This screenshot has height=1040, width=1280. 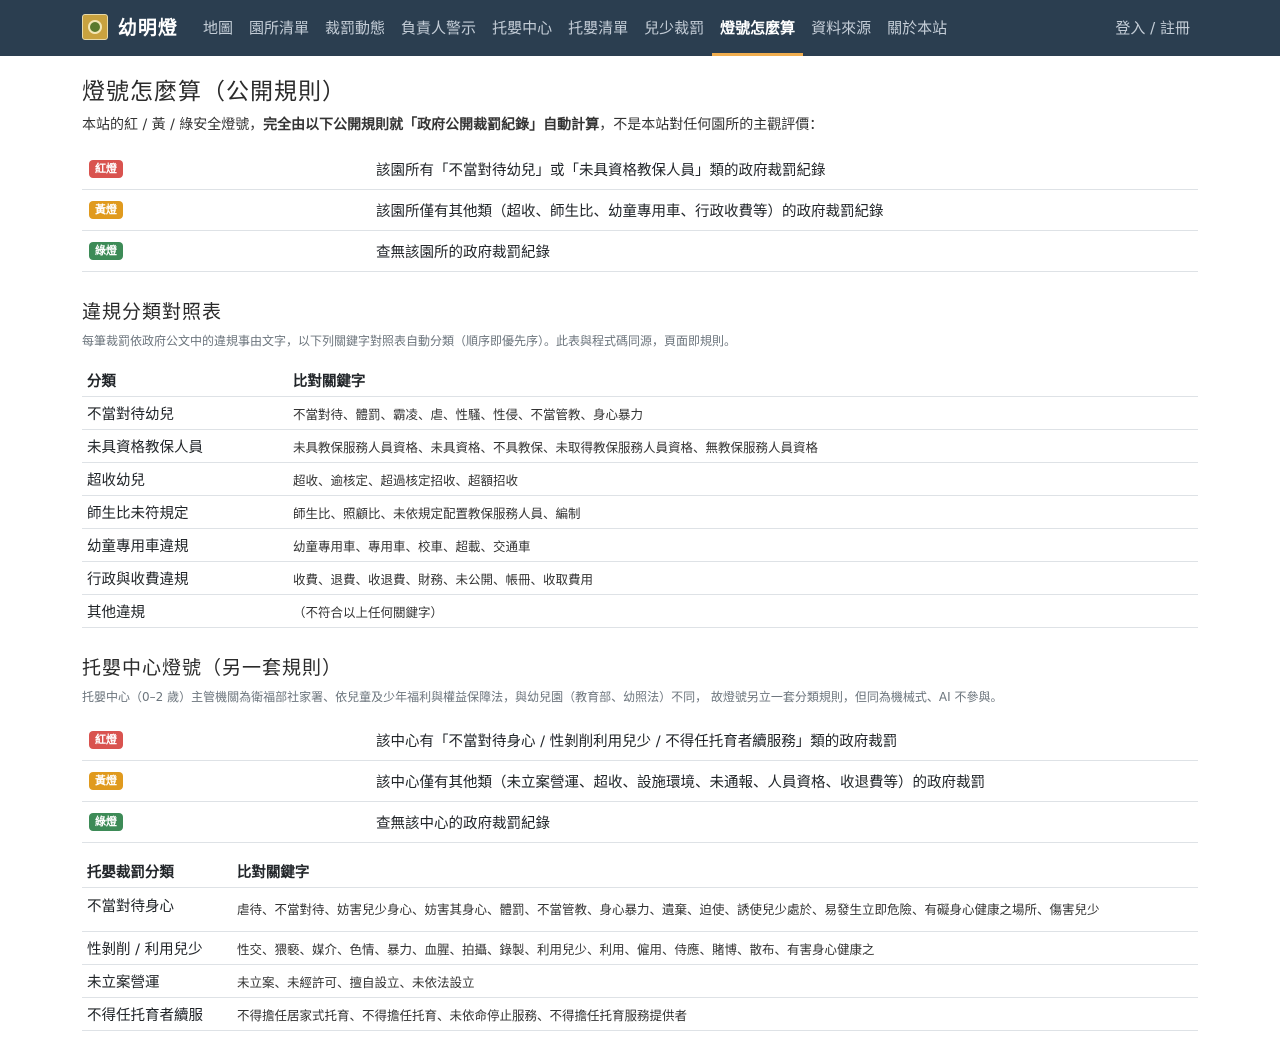 I want to click on nav-link-map: 地圖, so click(x=218, y=28).